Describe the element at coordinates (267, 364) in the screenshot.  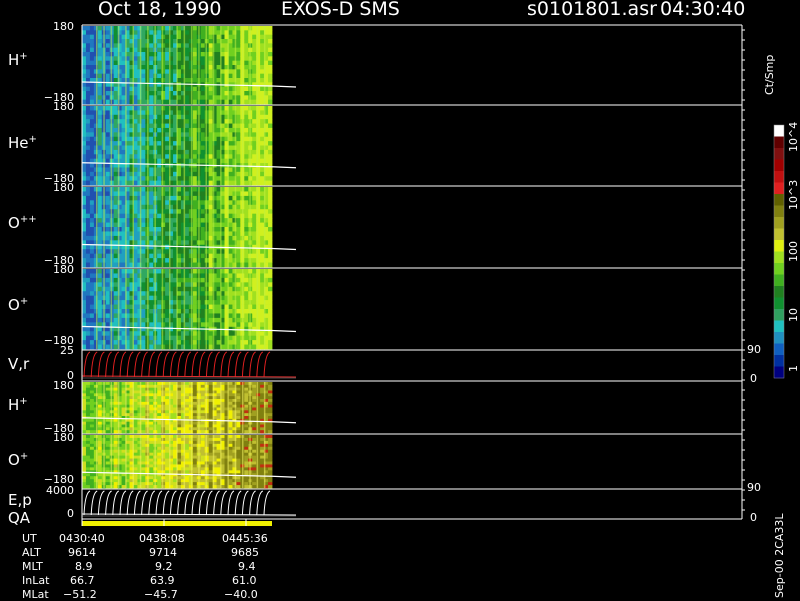
I see `line-series-segment` at that location.